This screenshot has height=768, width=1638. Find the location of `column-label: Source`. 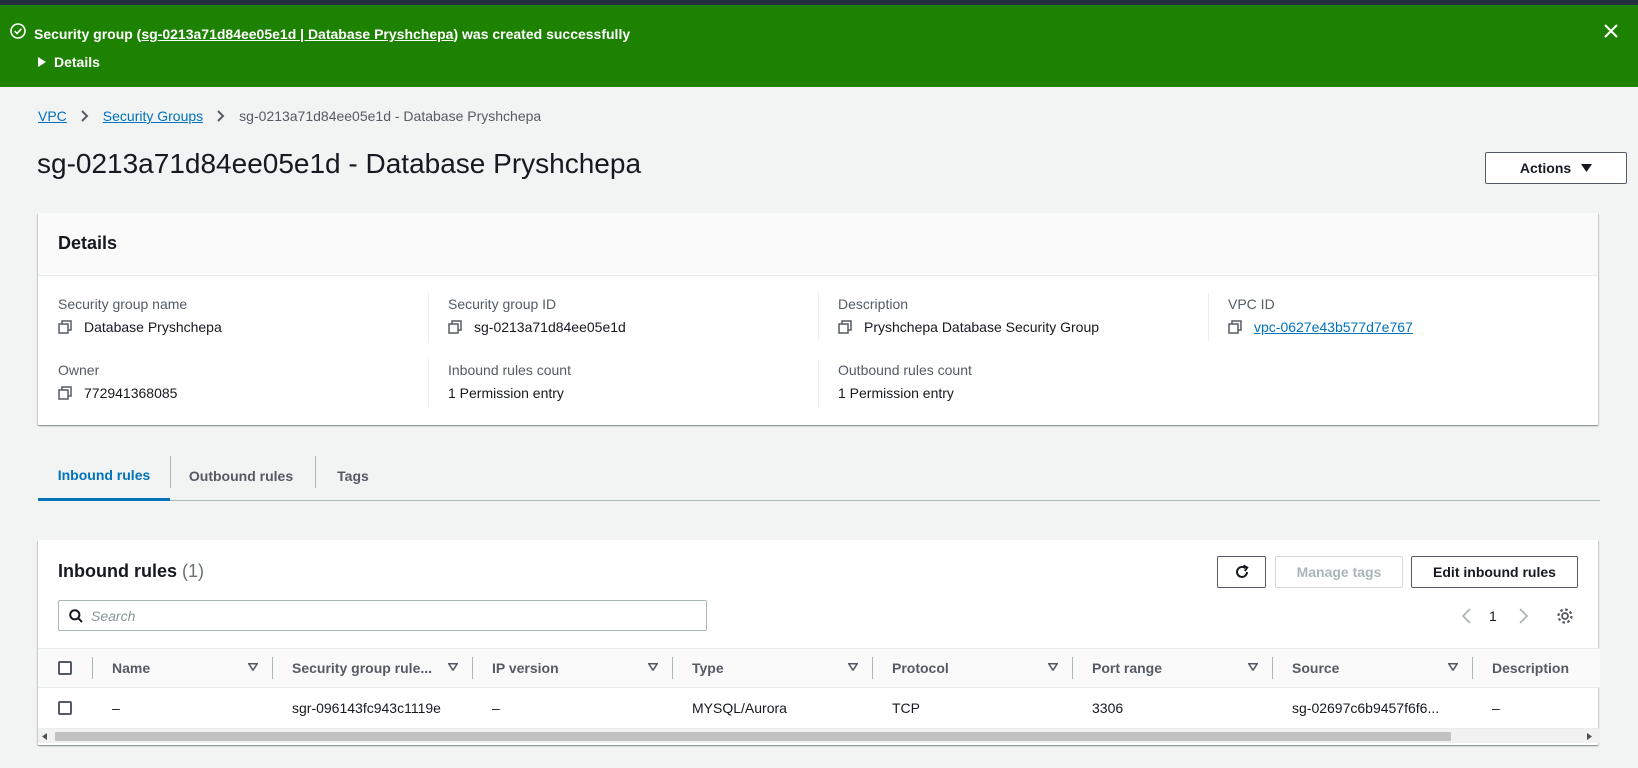

column-label: Source is located at coordinates (1316, 668).